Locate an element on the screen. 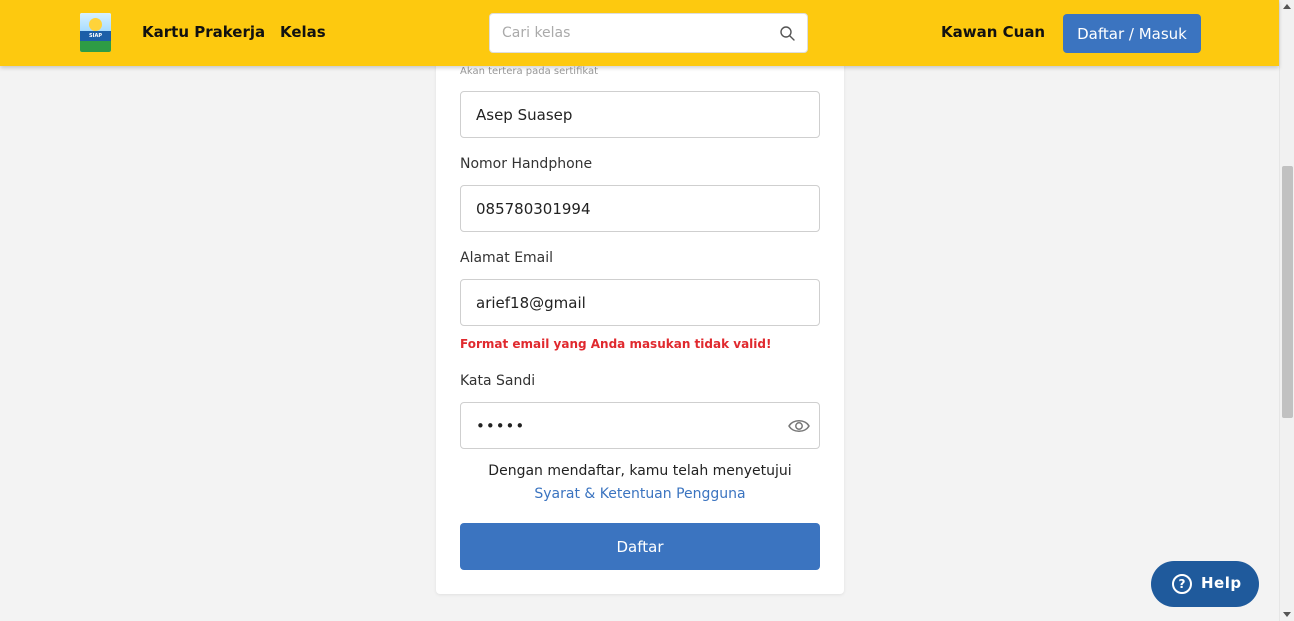 The width and height of the screenshot is (1294, 621). search-icon is located at coordinates (787, 33).